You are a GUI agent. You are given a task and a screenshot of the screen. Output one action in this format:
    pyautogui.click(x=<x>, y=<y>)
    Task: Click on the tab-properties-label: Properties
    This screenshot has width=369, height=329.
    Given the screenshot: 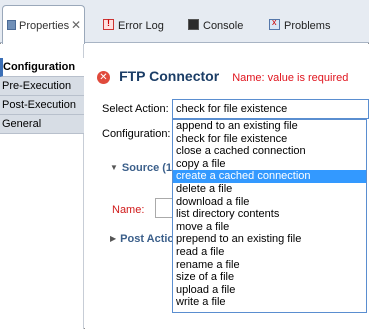 What is the action you would take?
    pyautogui.click(x=44, y=26)
    